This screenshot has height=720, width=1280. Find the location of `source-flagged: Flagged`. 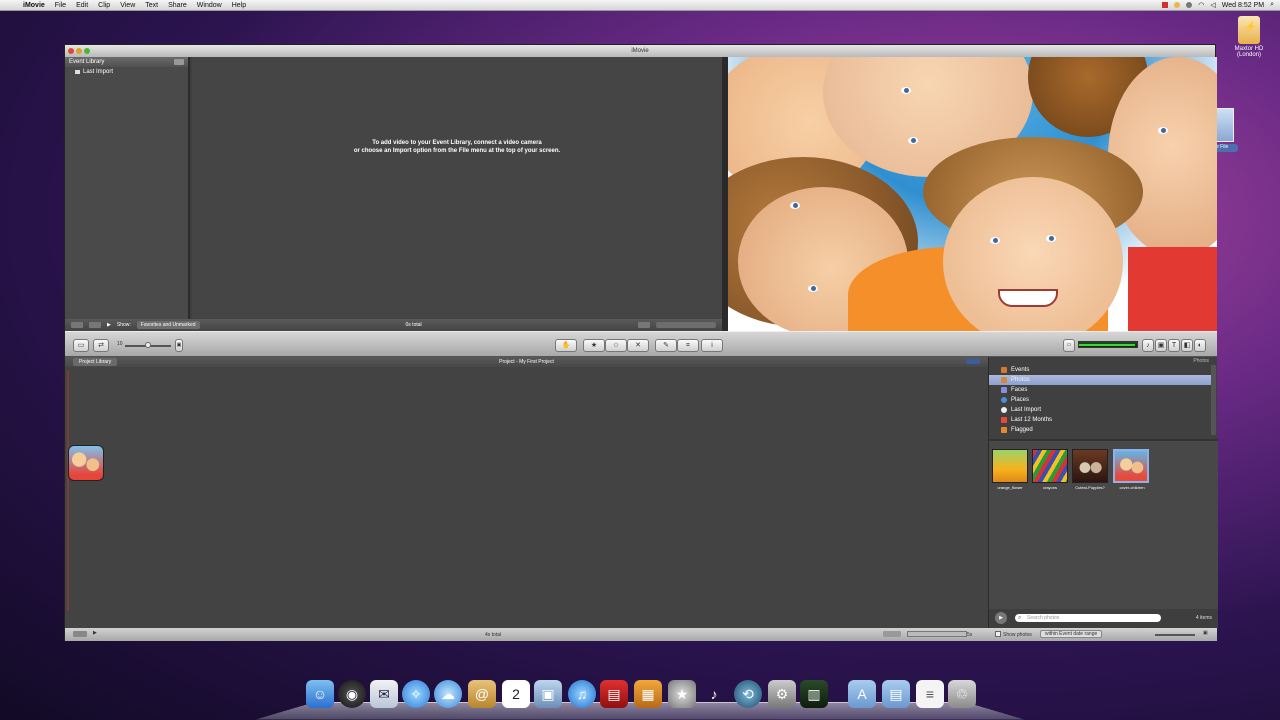

source-flagged: Flagged is located at coordinates (1100, 430).